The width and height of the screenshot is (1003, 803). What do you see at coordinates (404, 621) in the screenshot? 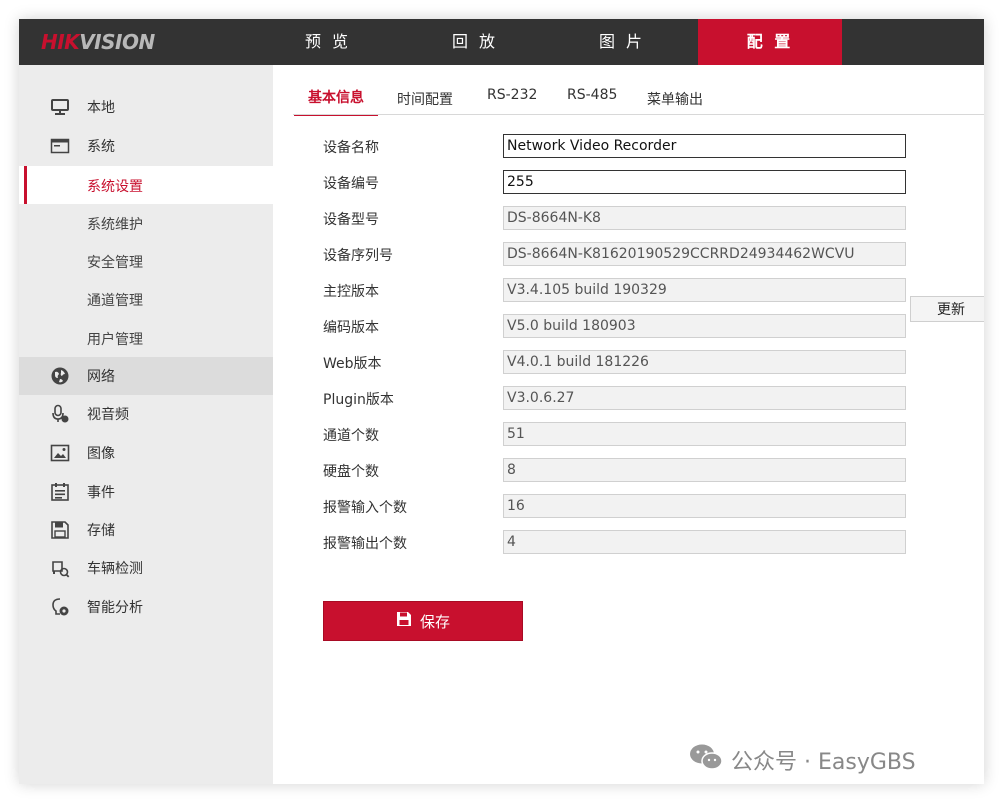
I see `save-icon` at bounding box center [404, 621].